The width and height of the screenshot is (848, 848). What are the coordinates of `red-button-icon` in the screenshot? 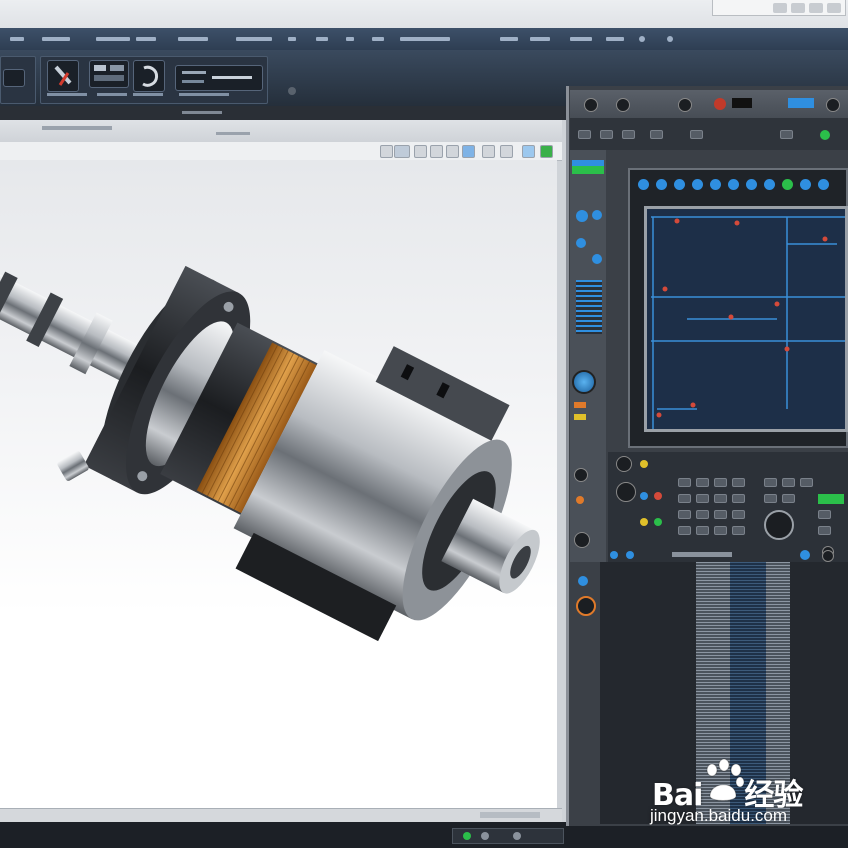 It's located at (658, 496).